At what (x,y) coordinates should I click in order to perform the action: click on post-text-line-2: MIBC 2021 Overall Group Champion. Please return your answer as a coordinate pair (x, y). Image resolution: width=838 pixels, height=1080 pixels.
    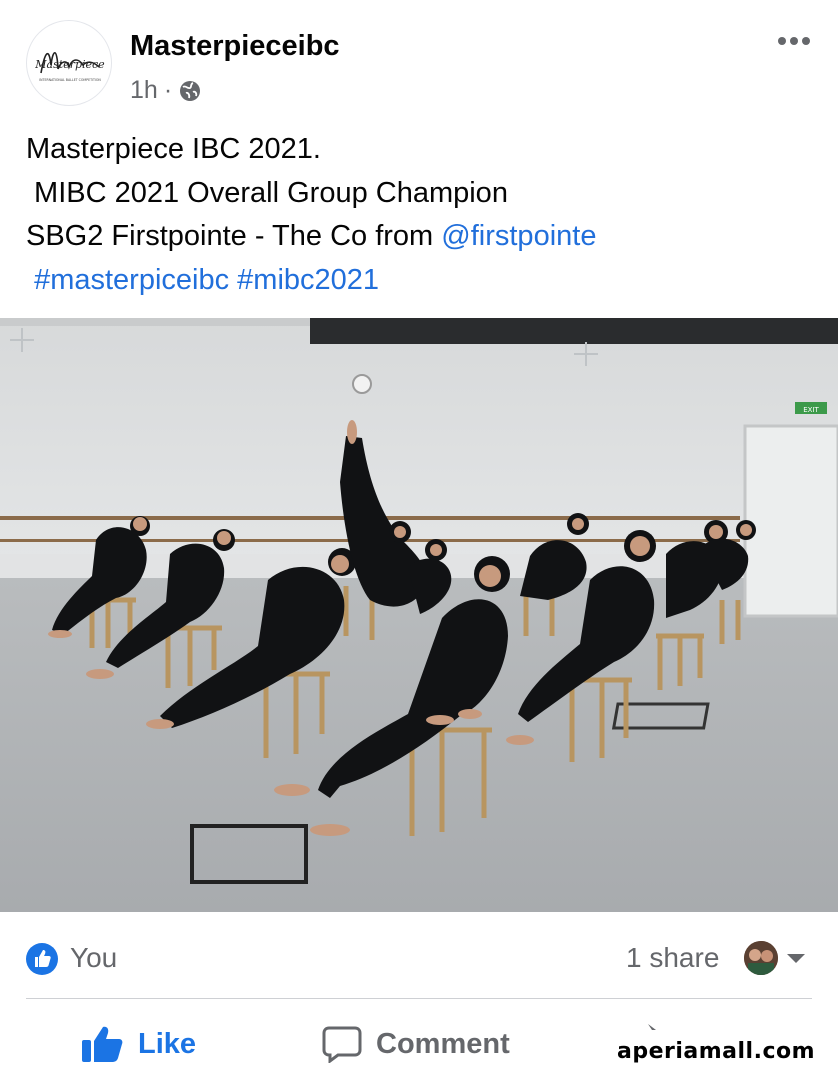
    Looking at the image, I should click on (267, 192).